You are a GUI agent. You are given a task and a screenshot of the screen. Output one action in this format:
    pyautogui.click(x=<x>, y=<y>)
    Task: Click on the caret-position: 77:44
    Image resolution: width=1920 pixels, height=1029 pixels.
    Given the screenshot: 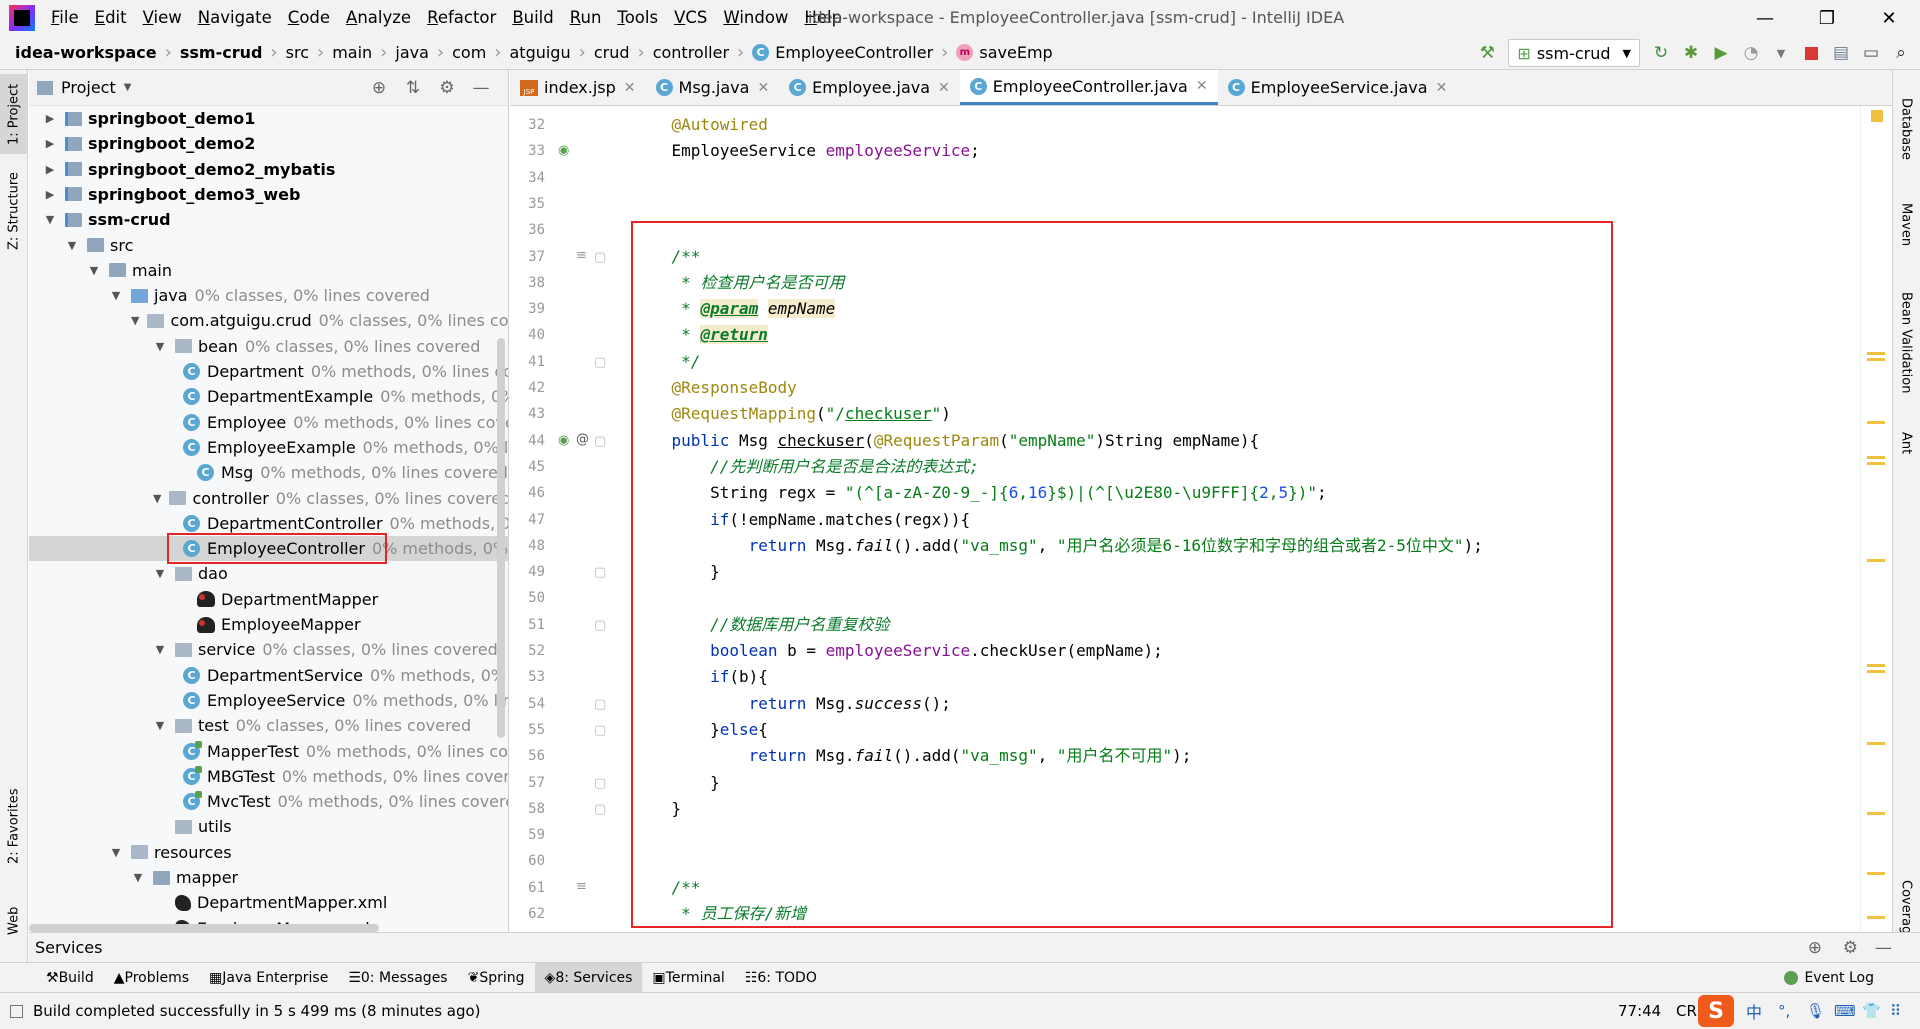 What is the action you would take?
    pyautogui.click(x=1639, y=1011)
    